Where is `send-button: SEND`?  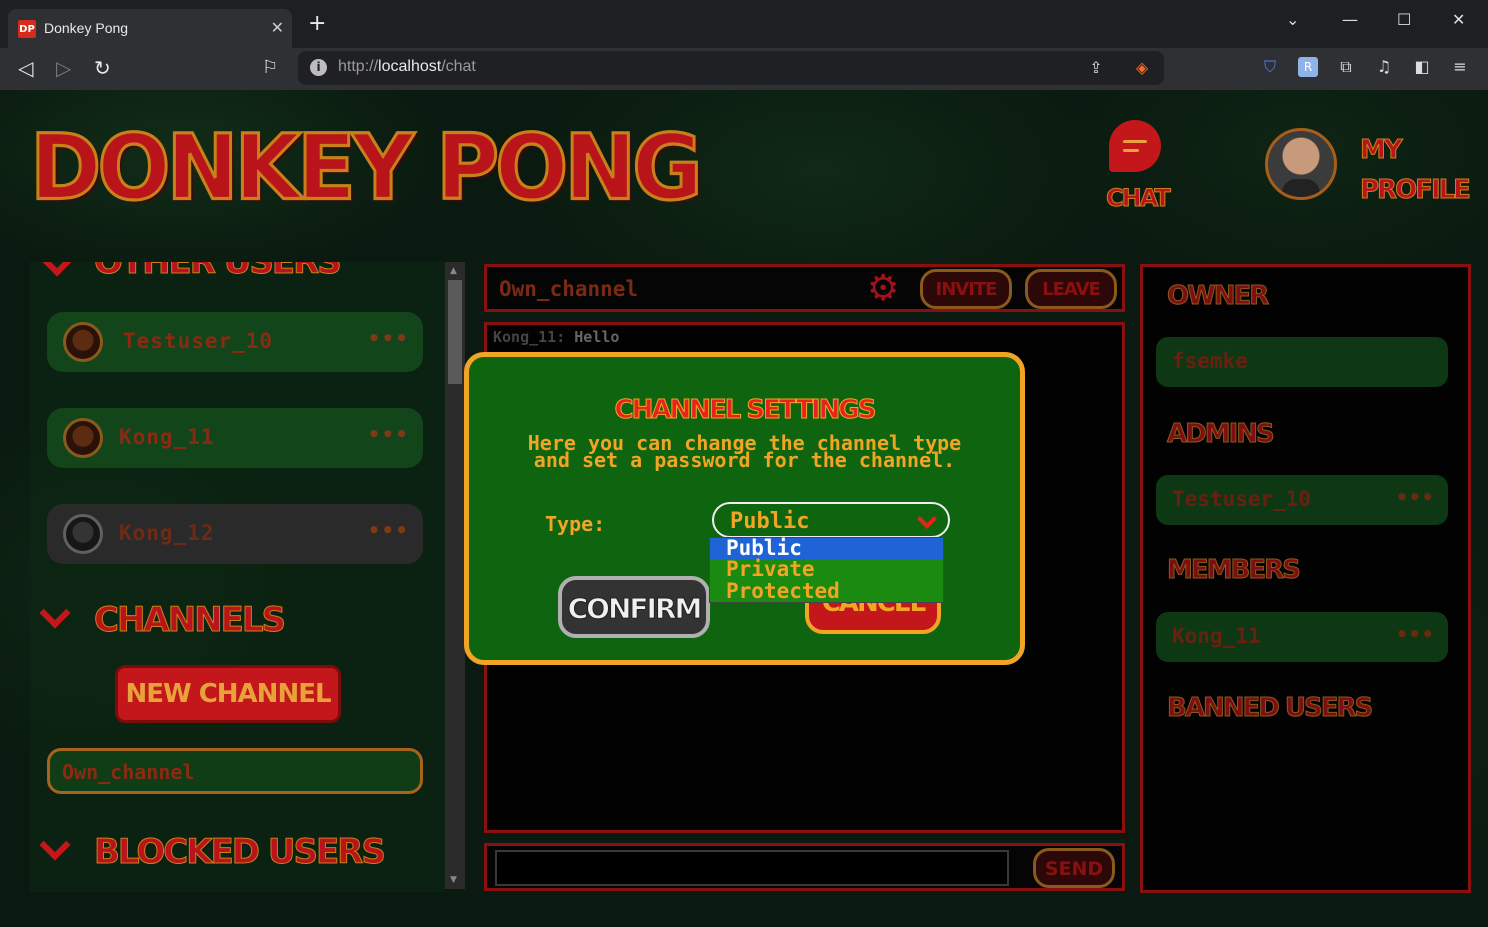
send-button: SEND is located at coordinates (1074, 868).